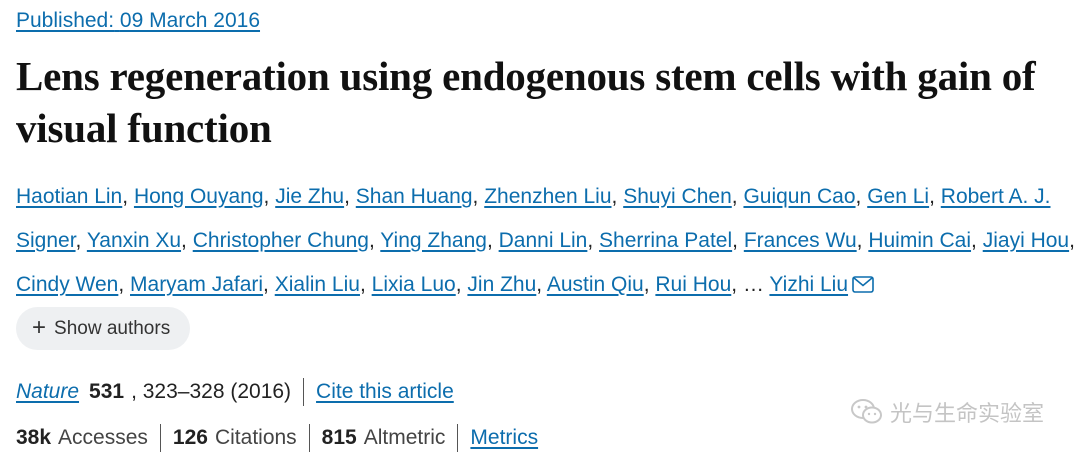  I want to click on author-link: Frances Wu, so click(800, 240).